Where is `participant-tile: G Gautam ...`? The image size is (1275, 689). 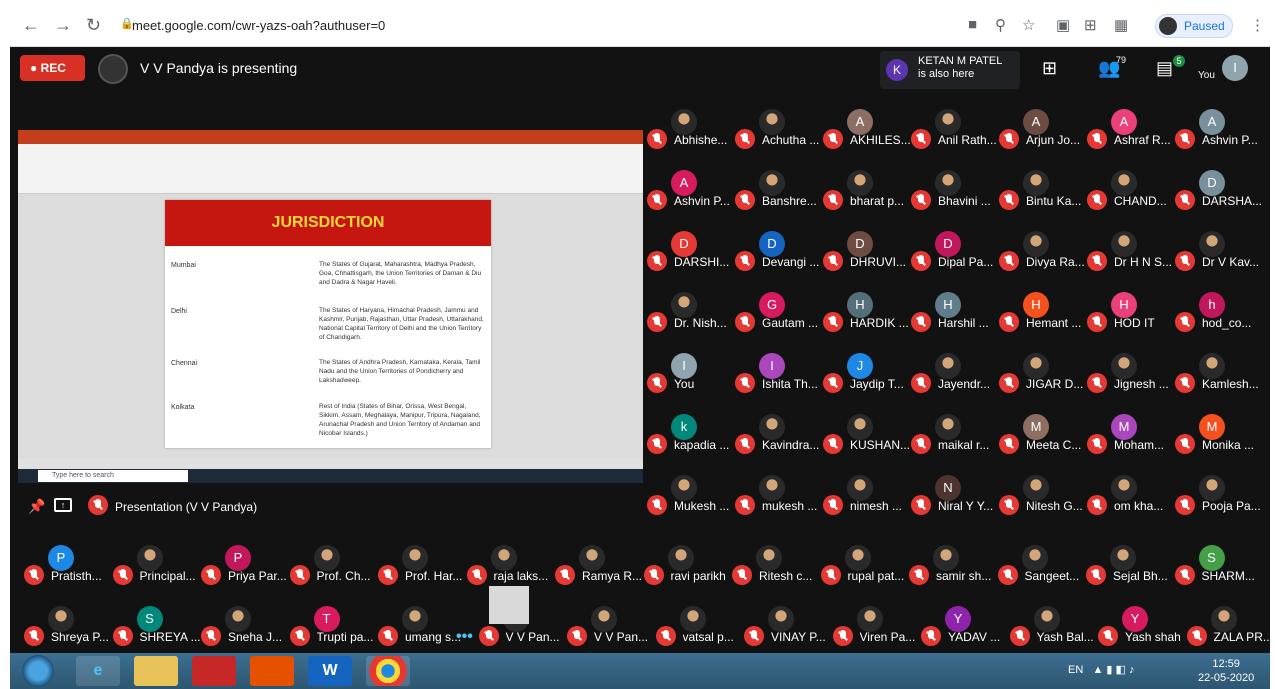
participant-tile: G Gautam ... is located at coordinates (778, 316).